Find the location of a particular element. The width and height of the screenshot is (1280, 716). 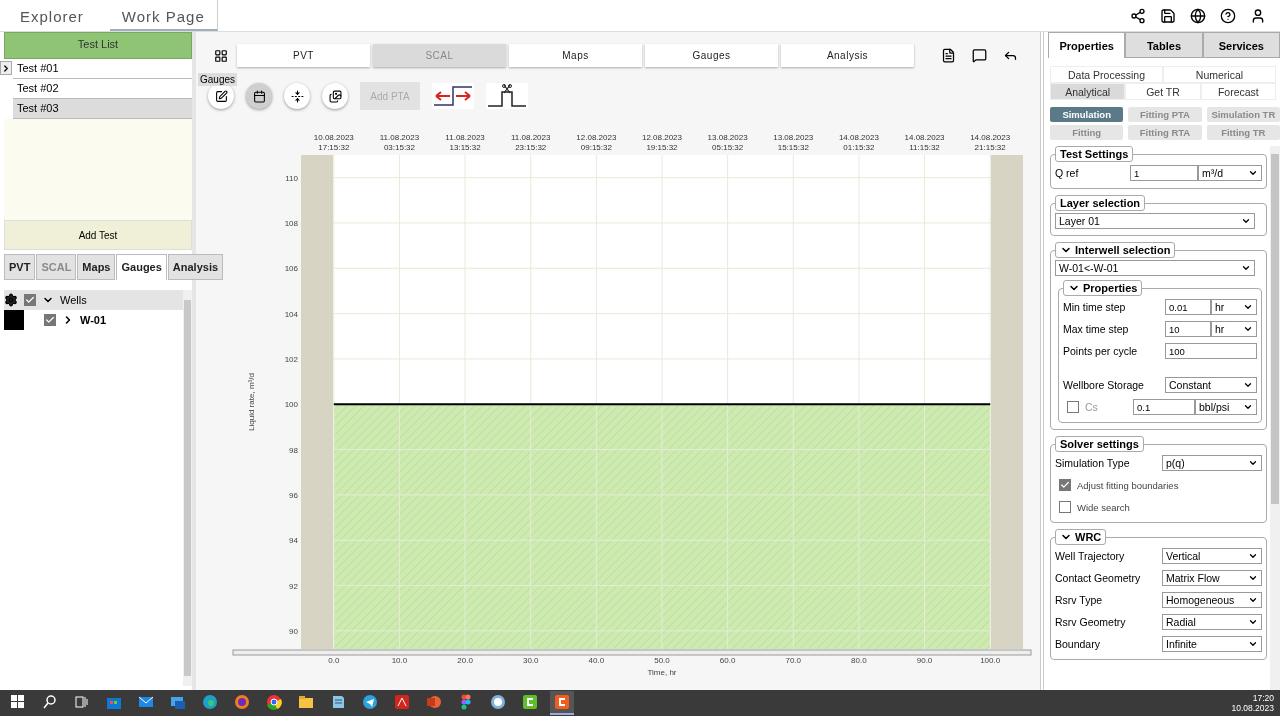

module-tab: Gauges is located at coordinates (711, 55).